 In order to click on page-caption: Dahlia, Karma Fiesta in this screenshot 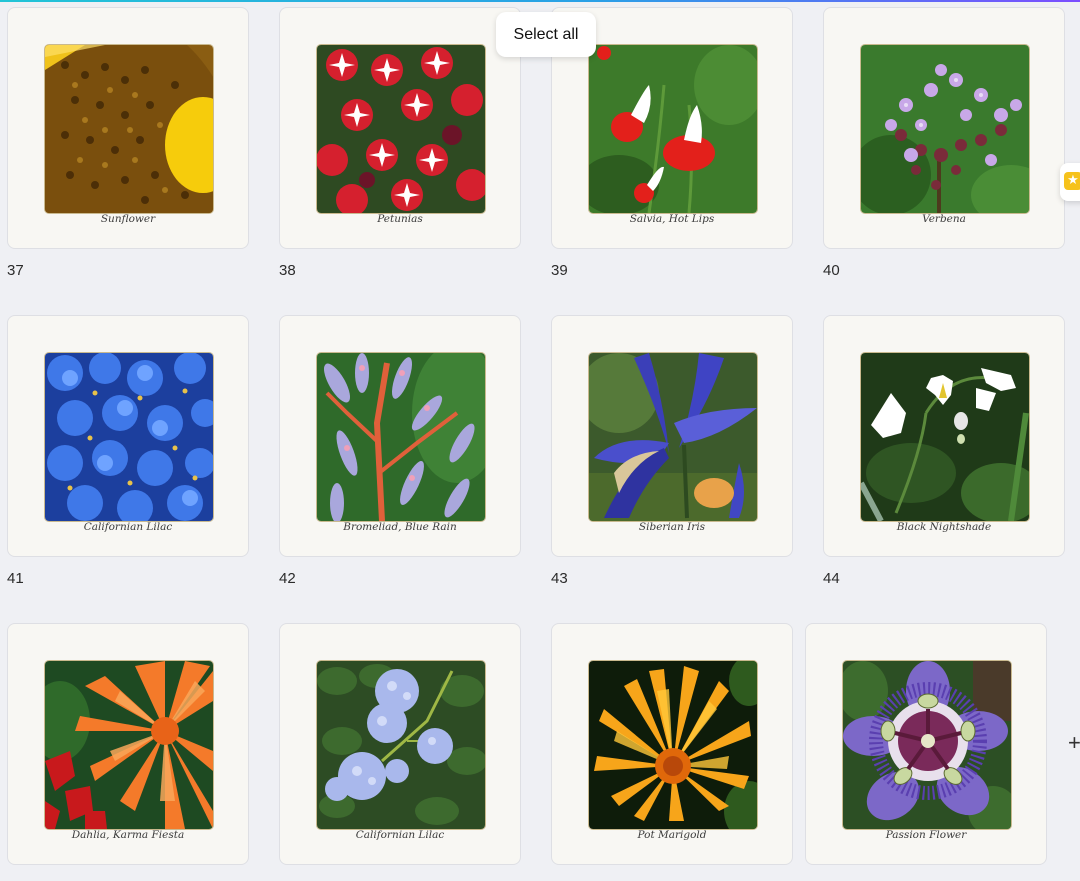, I will do `click(128, 835)`.